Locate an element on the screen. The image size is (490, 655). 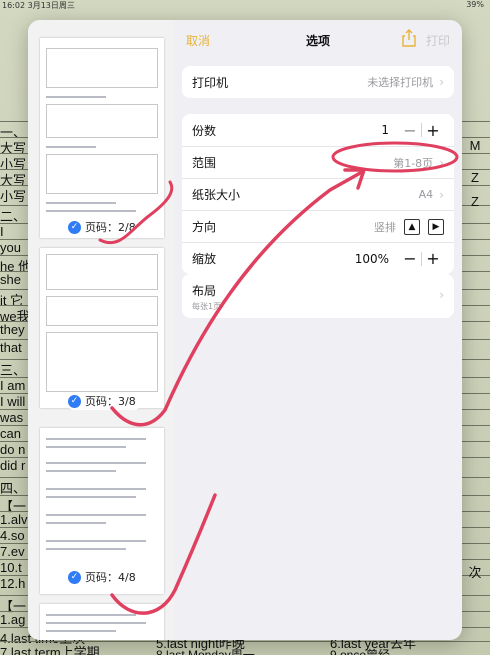
copies-stepper: − + is located at coordinates (421, 130).